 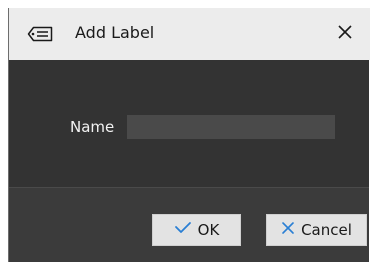 I want to click on close-button, so click(x=345, y=34).